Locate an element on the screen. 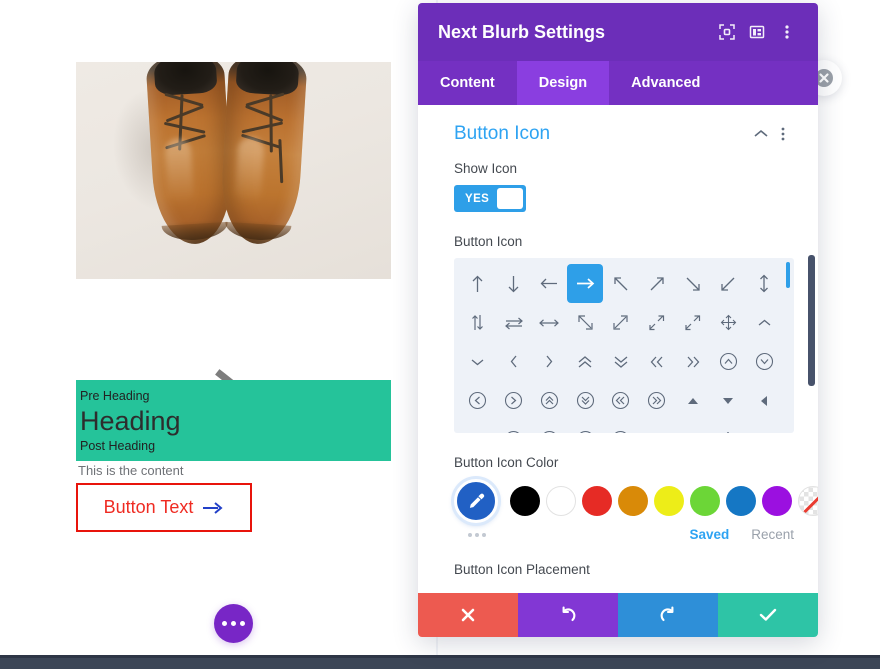 Image resolution: width=880 pixels, height=669 pixels. icon-option-circle-chevron-double-up is located at coordinates (550, 400).